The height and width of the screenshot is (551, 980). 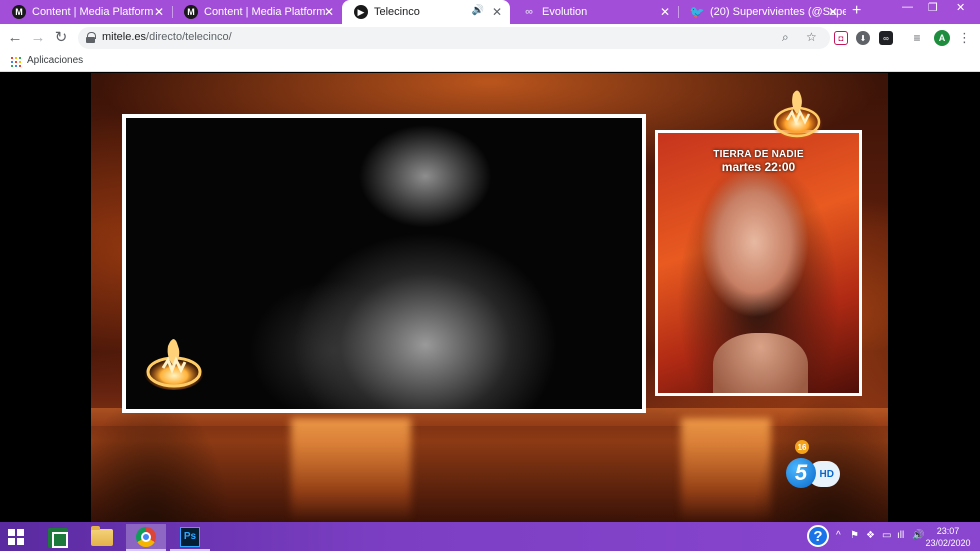 What do you see at coordinates (841, 38) in the screenshot?
I see `pocket-extension-icon: ◘` at bounding box center [841, 38].